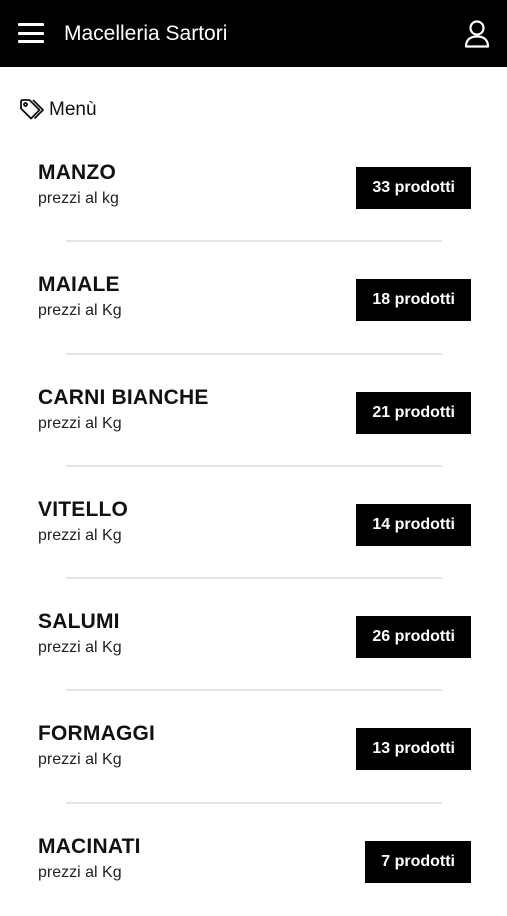 The height and width of the screenshot is (916, 507). I want to click on category-item: VITELLO prezzi al Kg 14 prodotti, so click(253, 523).